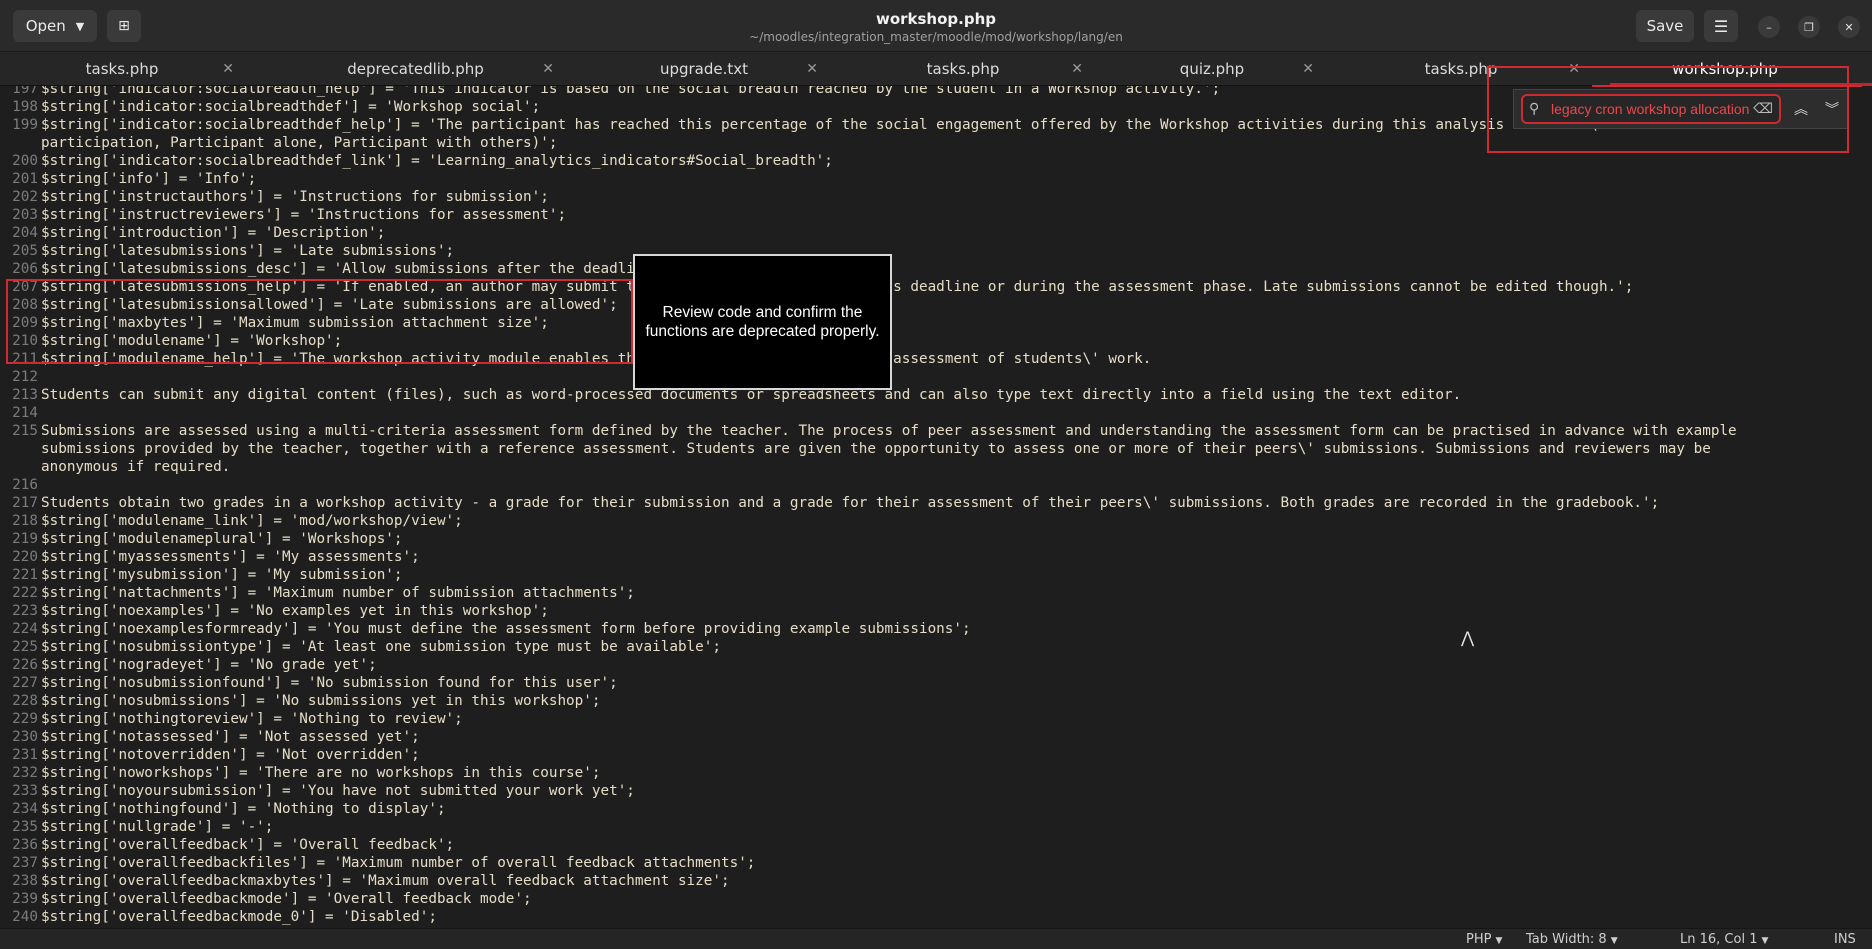  I want to click on save-button: Save, so click(1665, 26).